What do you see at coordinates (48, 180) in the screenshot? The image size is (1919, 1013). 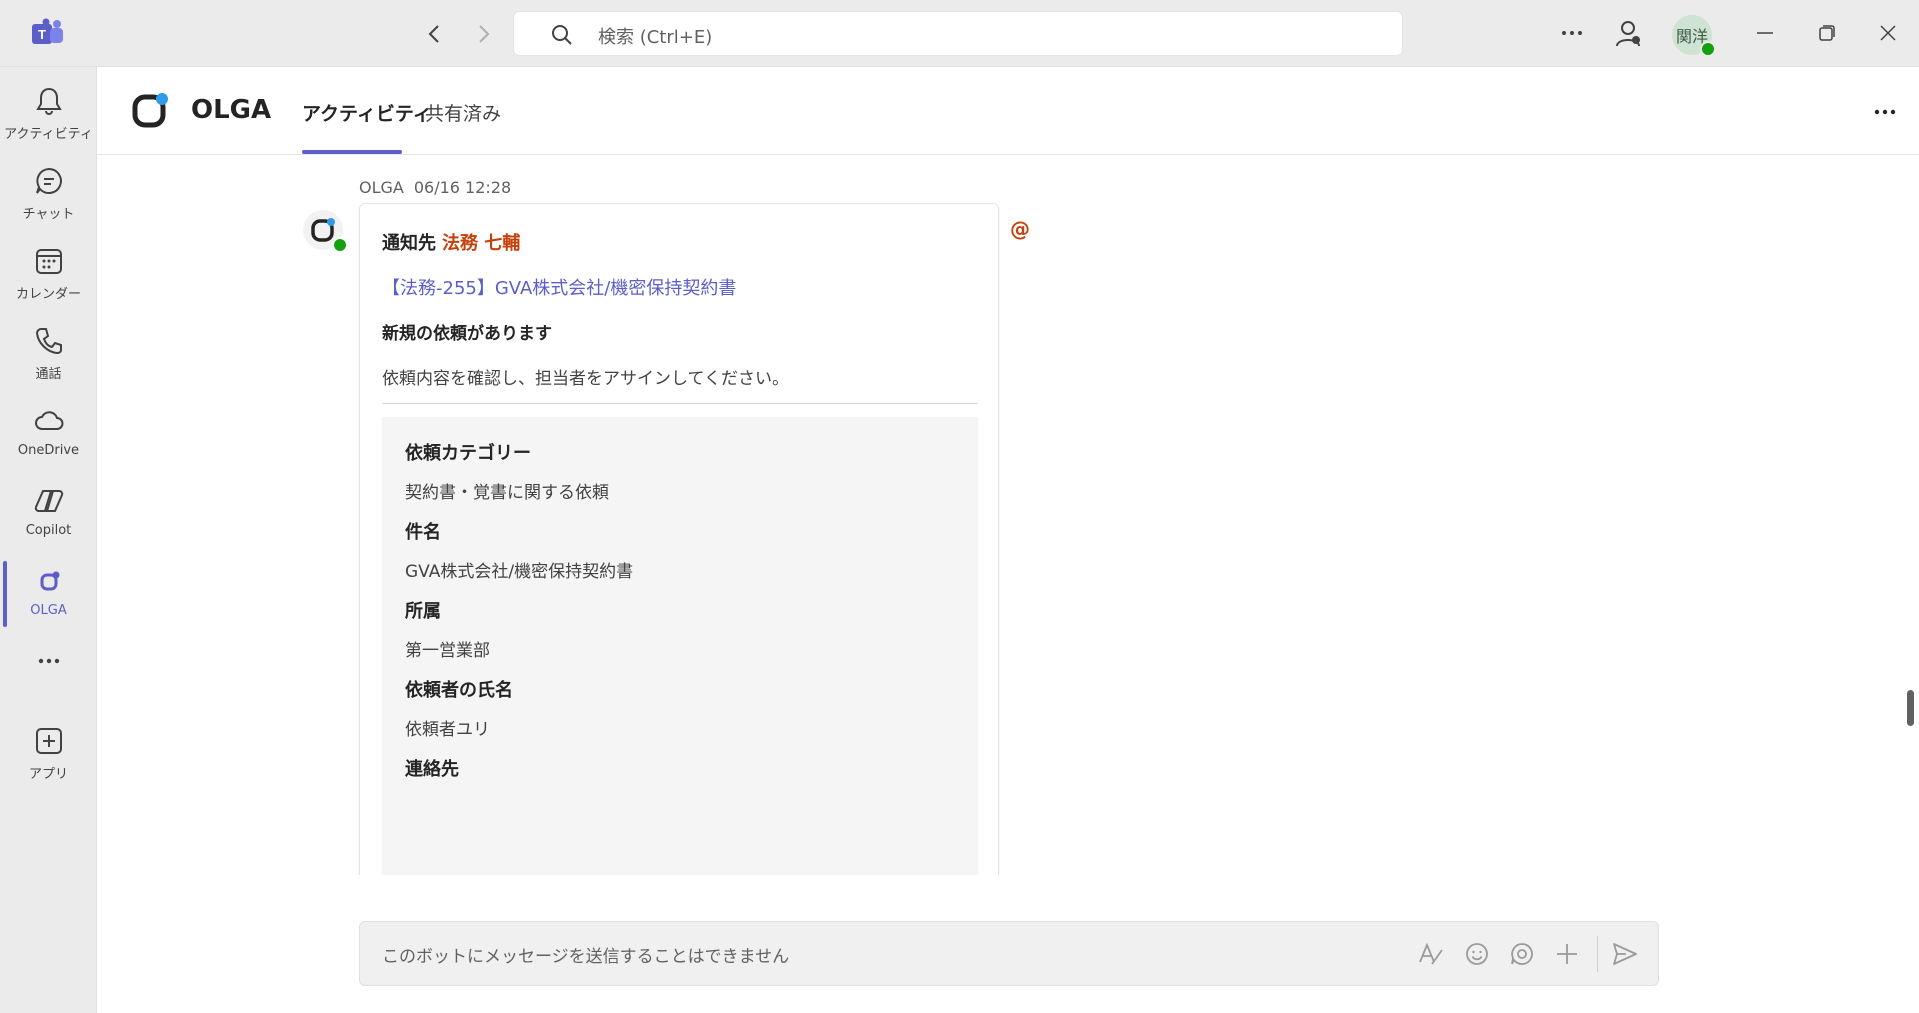 I see `chat-icon` at bounding box center [48, 180].